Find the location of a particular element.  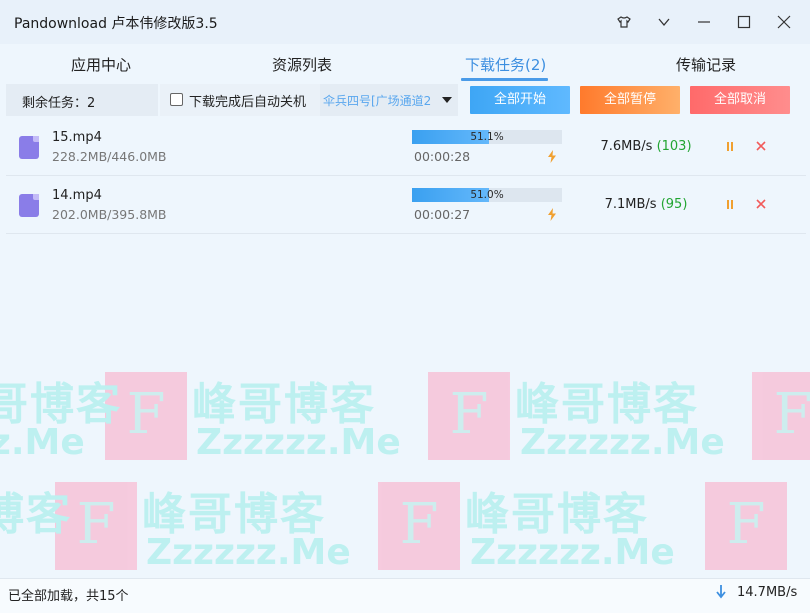

task-progress-text: 51.0% is located at coordinates (487, 195).